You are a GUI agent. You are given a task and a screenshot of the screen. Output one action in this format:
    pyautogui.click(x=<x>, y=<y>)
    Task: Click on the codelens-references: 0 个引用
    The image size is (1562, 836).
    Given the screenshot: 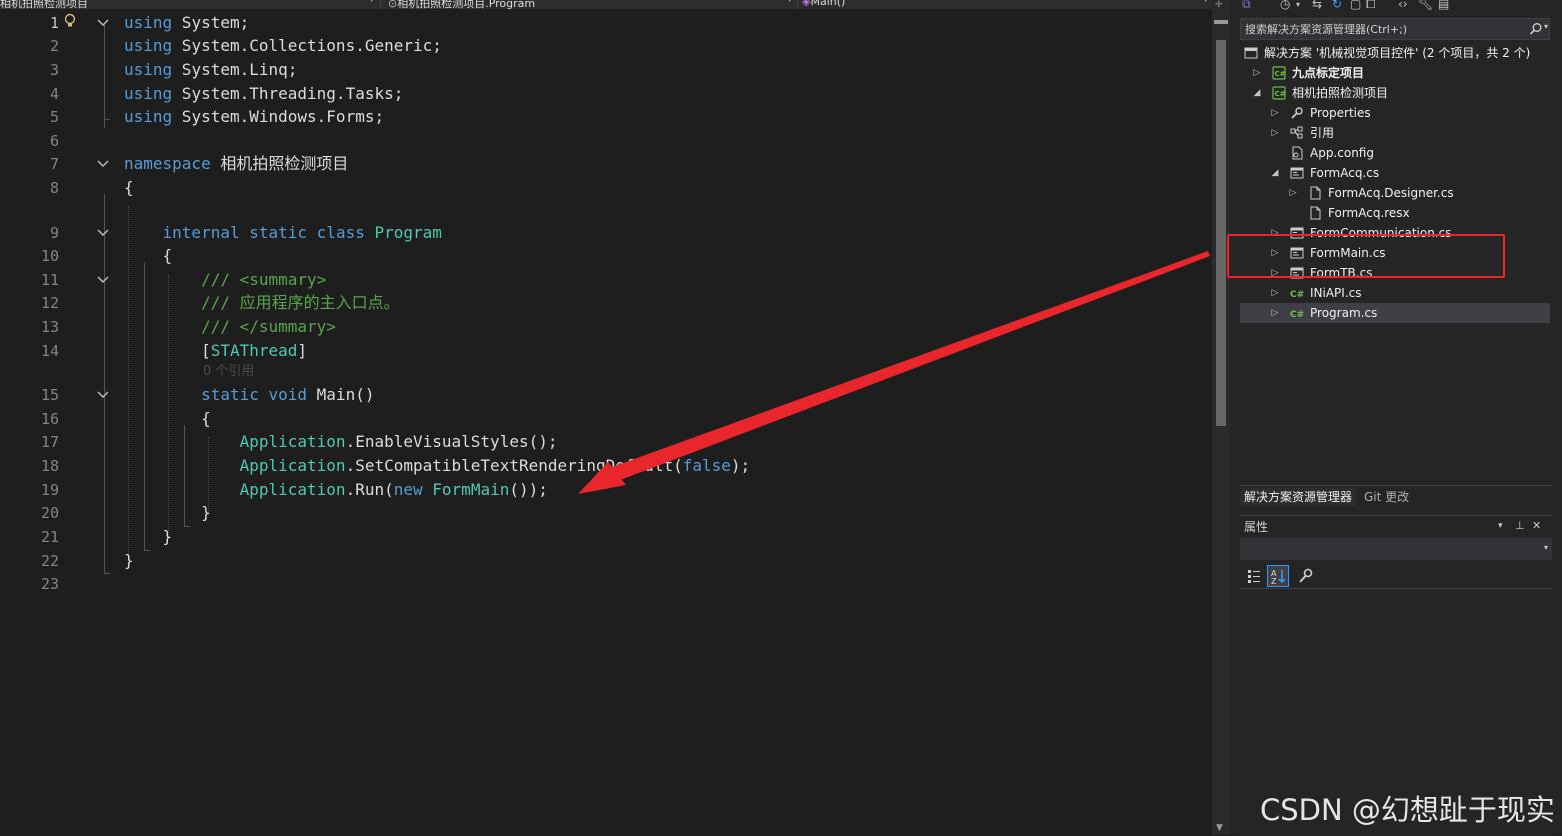 What is the action you would take?
    pyautogui.click(x=228, y=372)
    